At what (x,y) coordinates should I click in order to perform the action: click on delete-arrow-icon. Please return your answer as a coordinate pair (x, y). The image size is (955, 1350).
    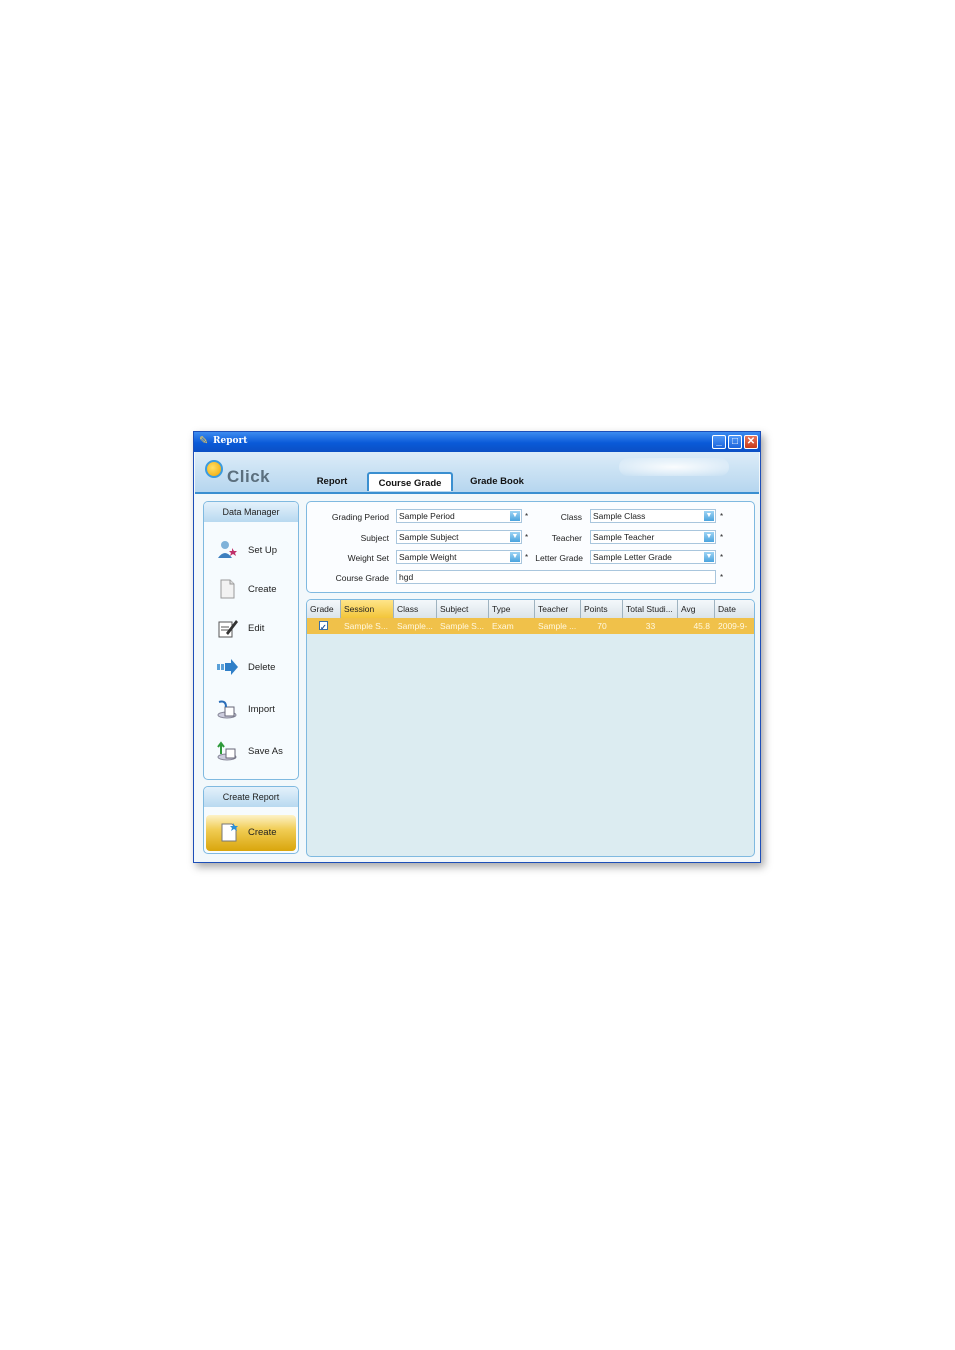
    Looking at the image, I should click on (227, 667).